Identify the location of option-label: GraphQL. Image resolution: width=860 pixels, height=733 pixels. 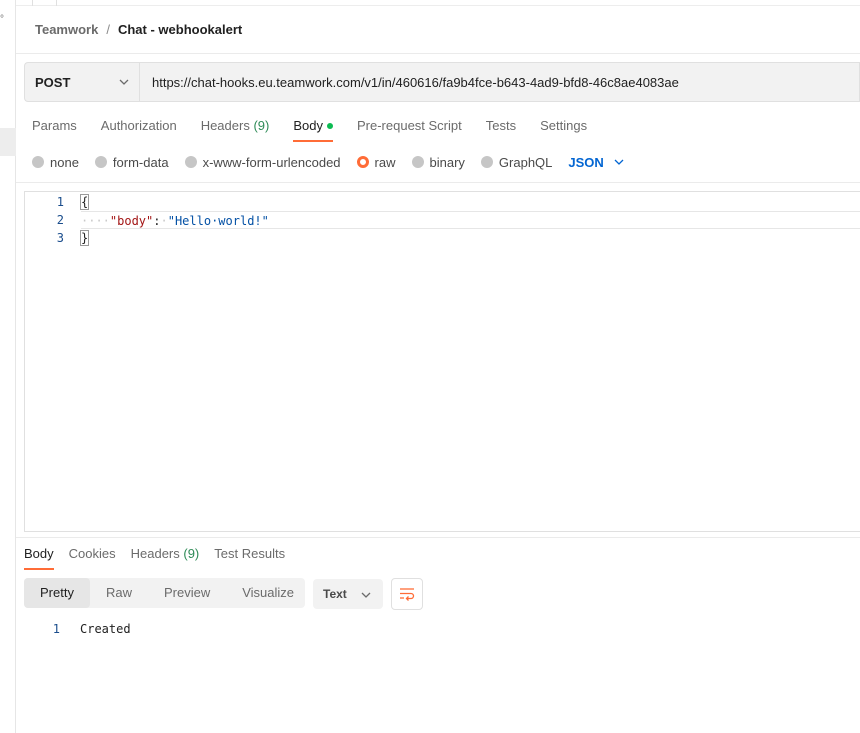
(525, 162).